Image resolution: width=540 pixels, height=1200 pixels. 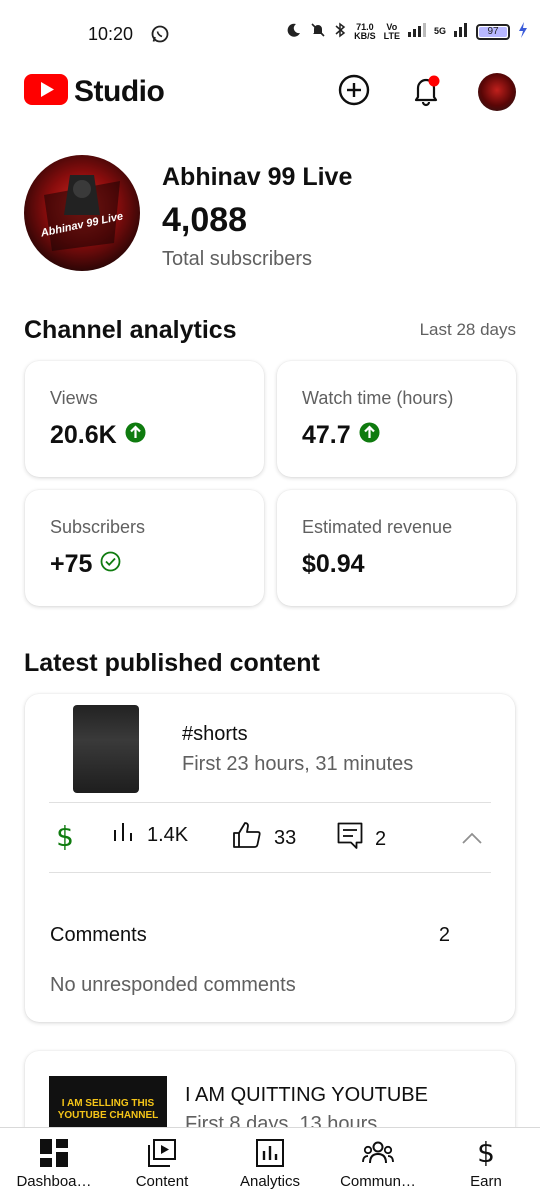 What do you see at coordinates (162, 1181) in the screenshot?
I see `nav-label: Content` at bounding box center [162, 1181].